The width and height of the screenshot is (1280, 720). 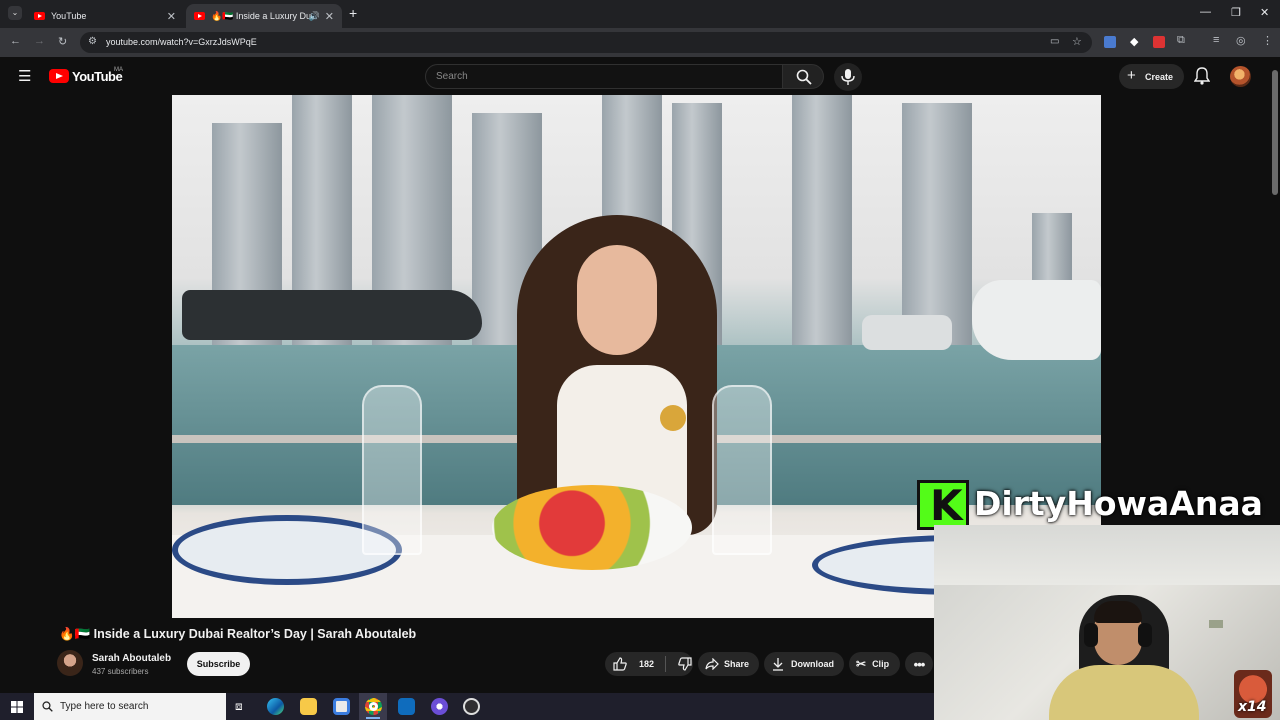 What do you see at coordinates (1252, 707) in the screenshot?
I see `emote-multiplier: x14` at bounding box center [1252, 707].